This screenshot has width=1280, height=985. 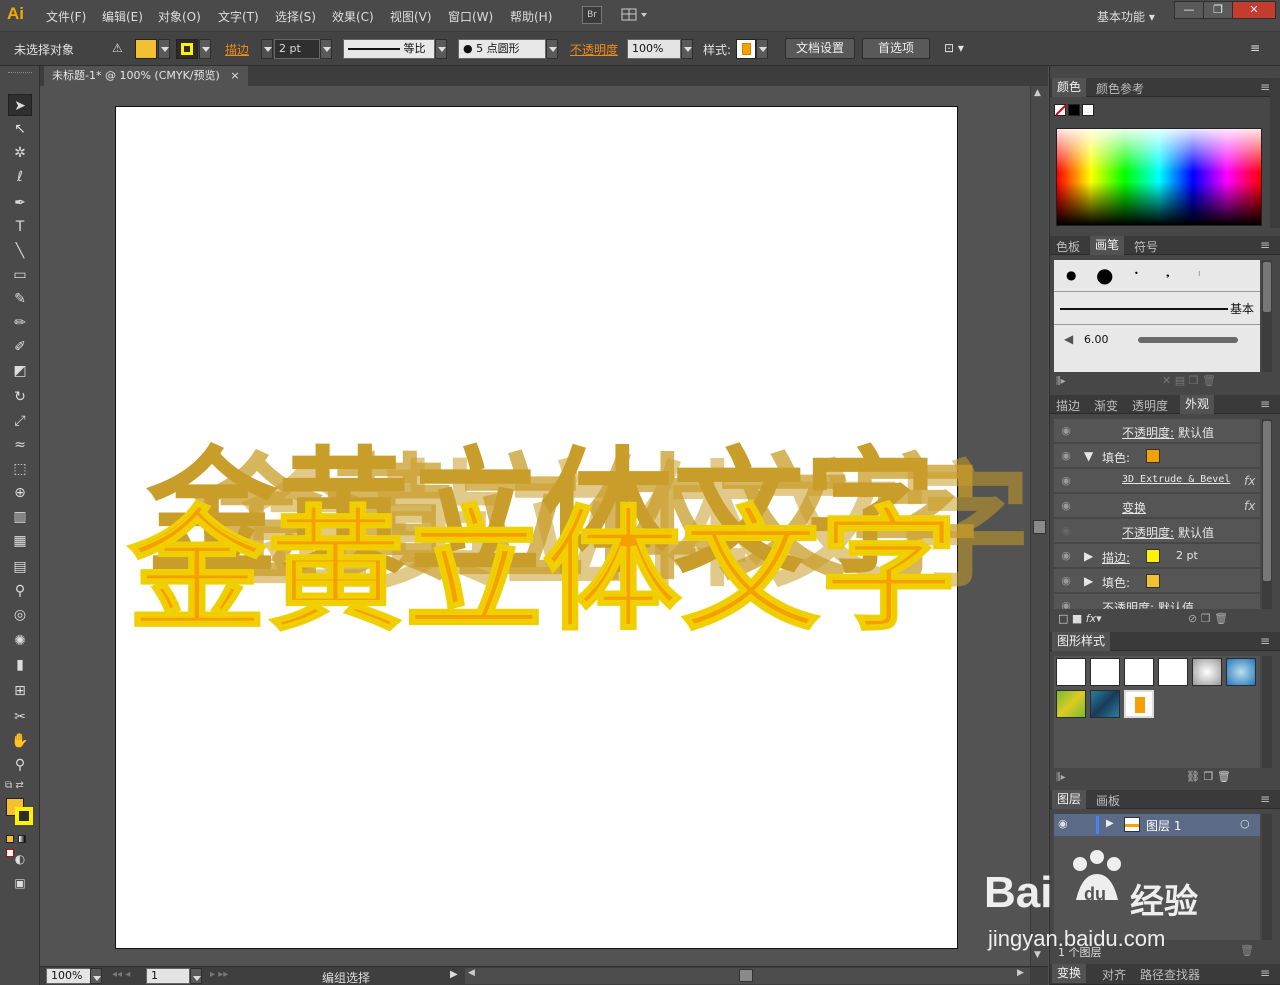 I want to click on restore-button: ❐, so click(x=1218, y=10).